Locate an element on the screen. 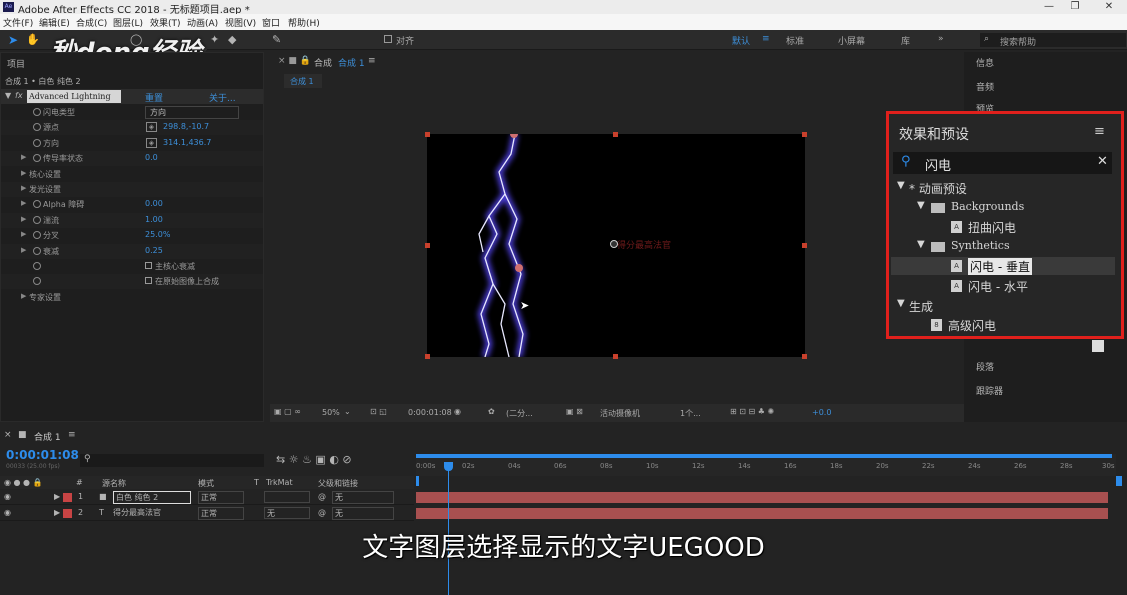 Image resolution: width=1127 pixels, height=595 pixels. align-checkbox is located at coordinates (388, 39).